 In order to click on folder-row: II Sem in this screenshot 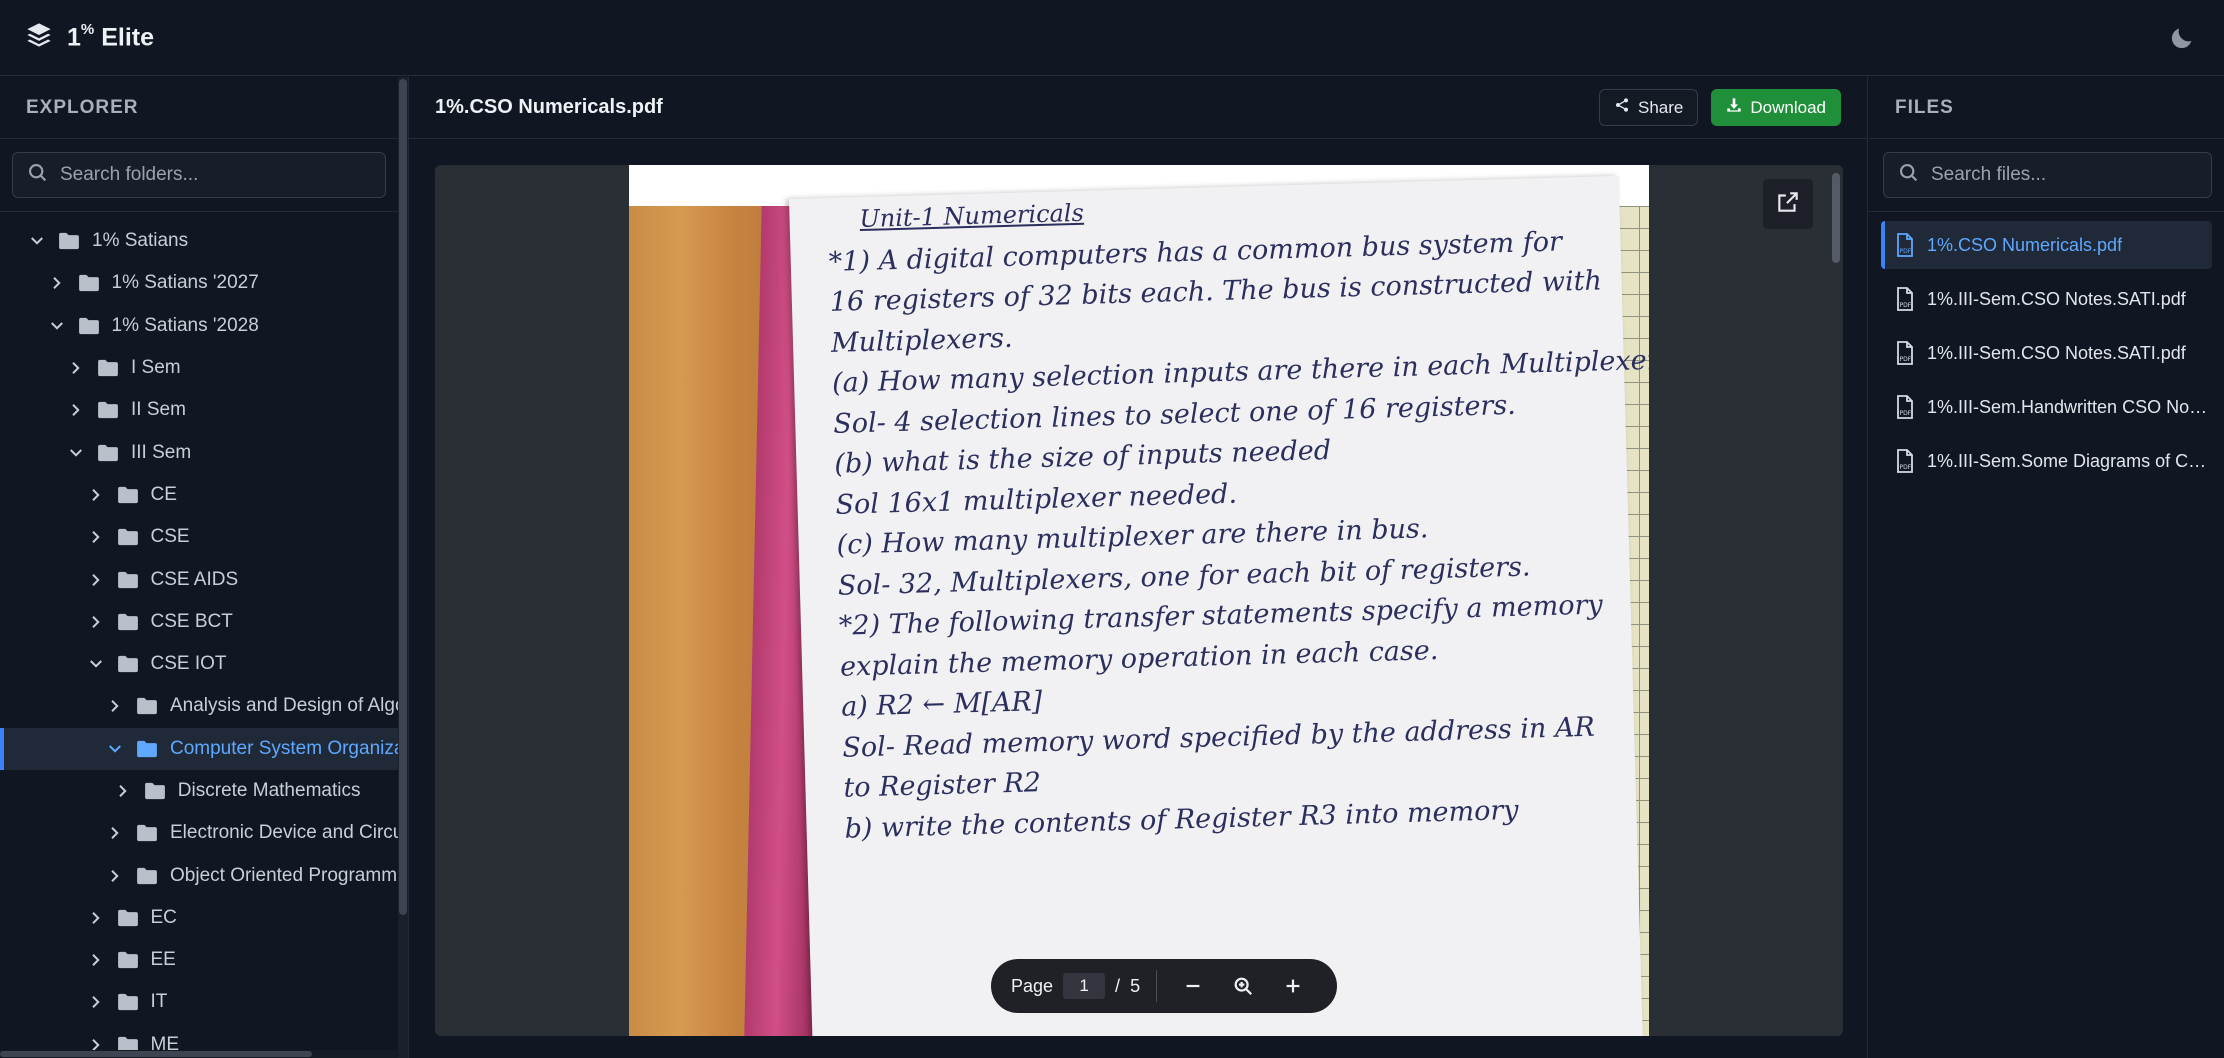, I will do `click(199, 410)`.